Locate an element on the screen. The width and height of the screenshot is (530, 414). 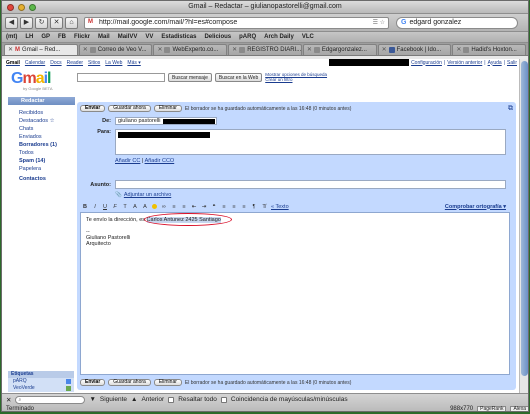
sidebar-item-all: Todos is located at coordinates (38, 153).